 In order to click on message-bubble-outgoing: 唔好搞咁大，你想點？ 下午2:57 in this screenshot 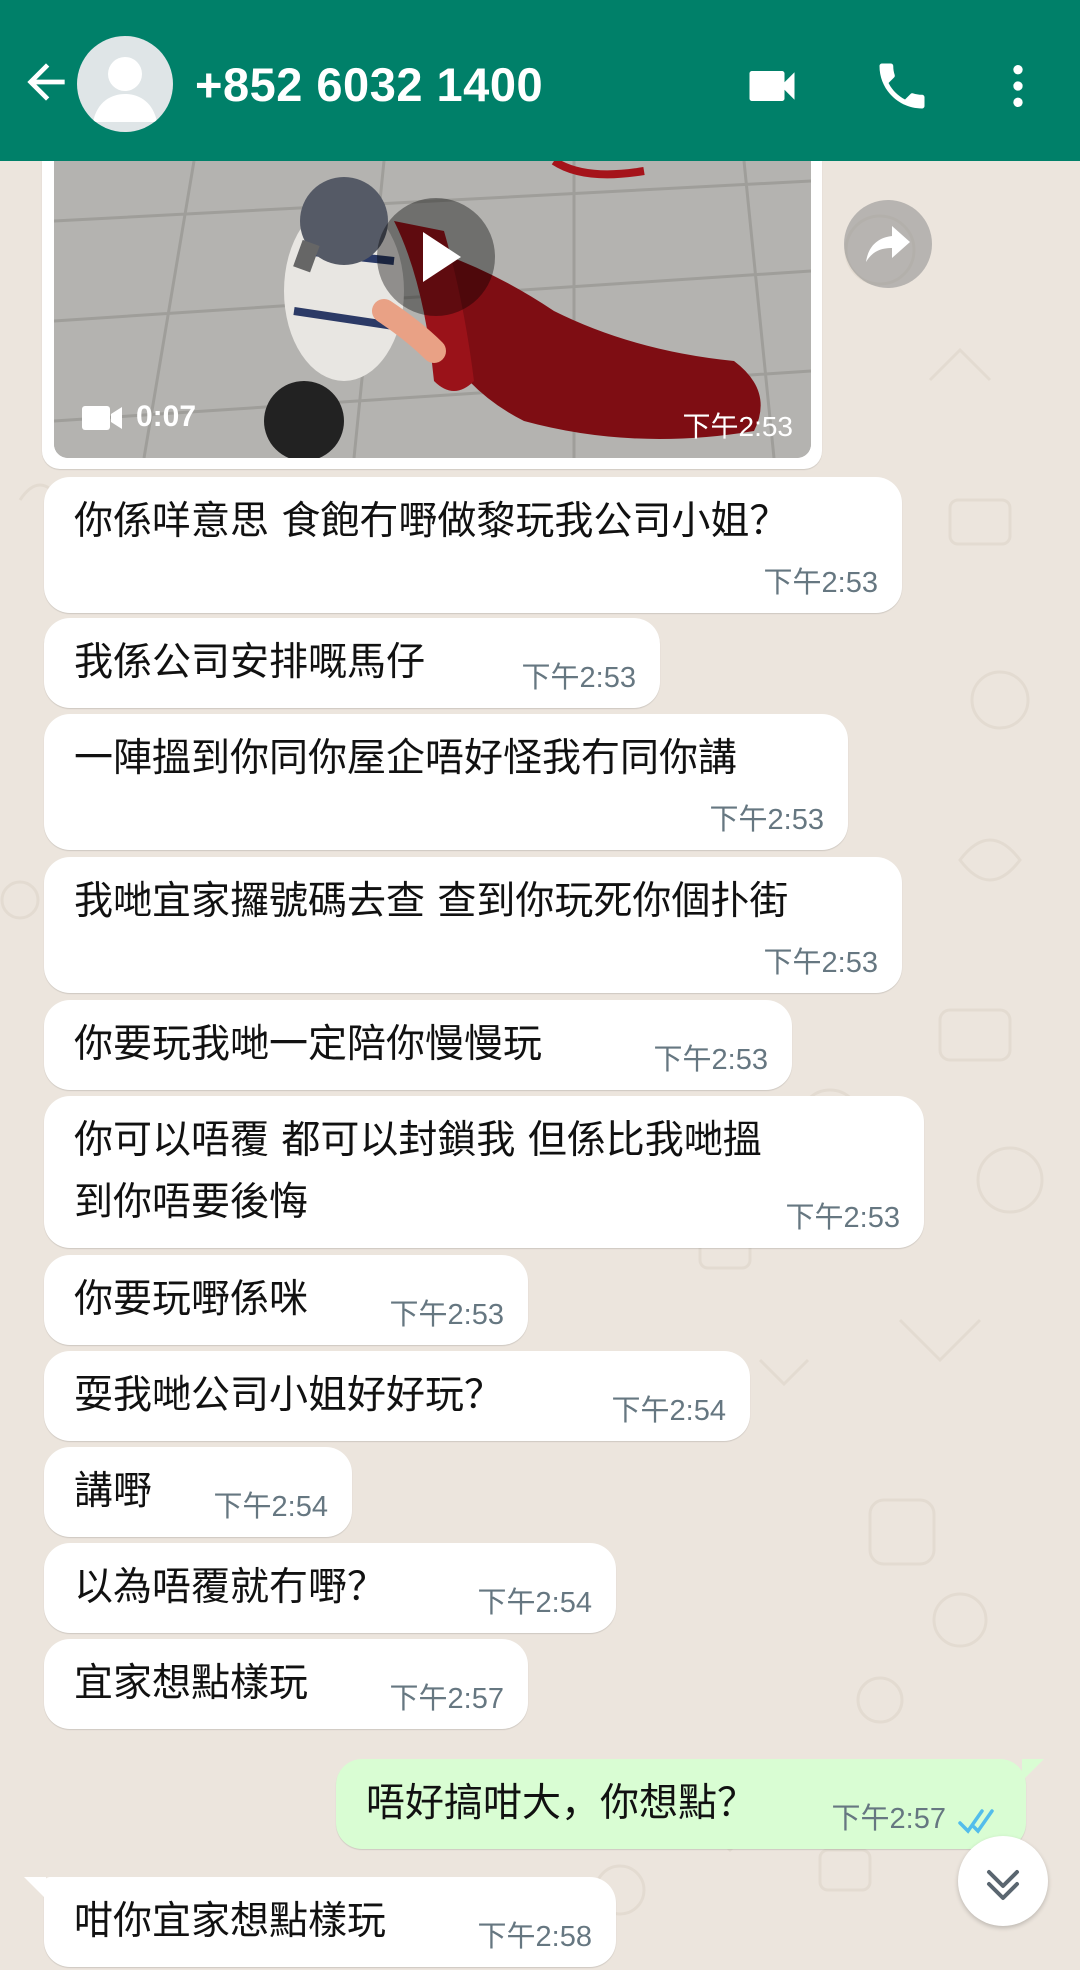, I will do `click(681, 1804)`.